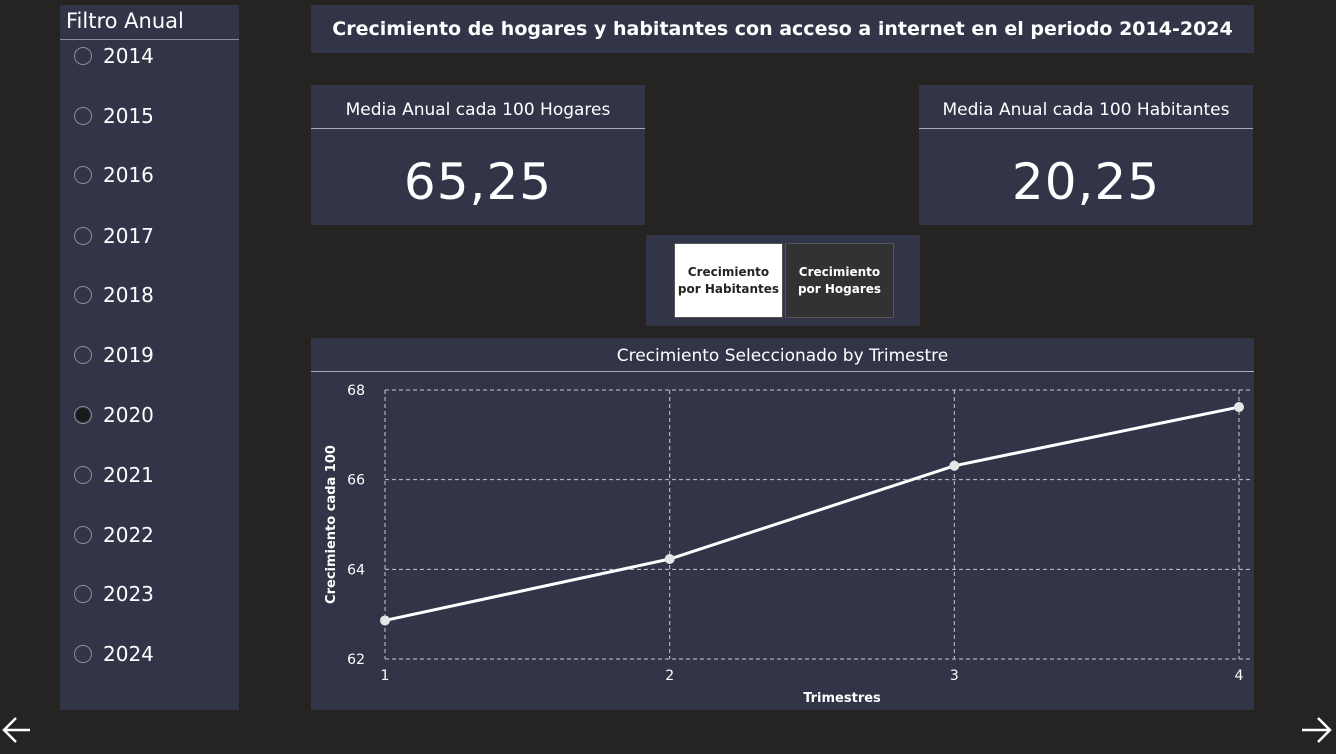  I want to click on year-option-2015: 2015, so click(114, 116).